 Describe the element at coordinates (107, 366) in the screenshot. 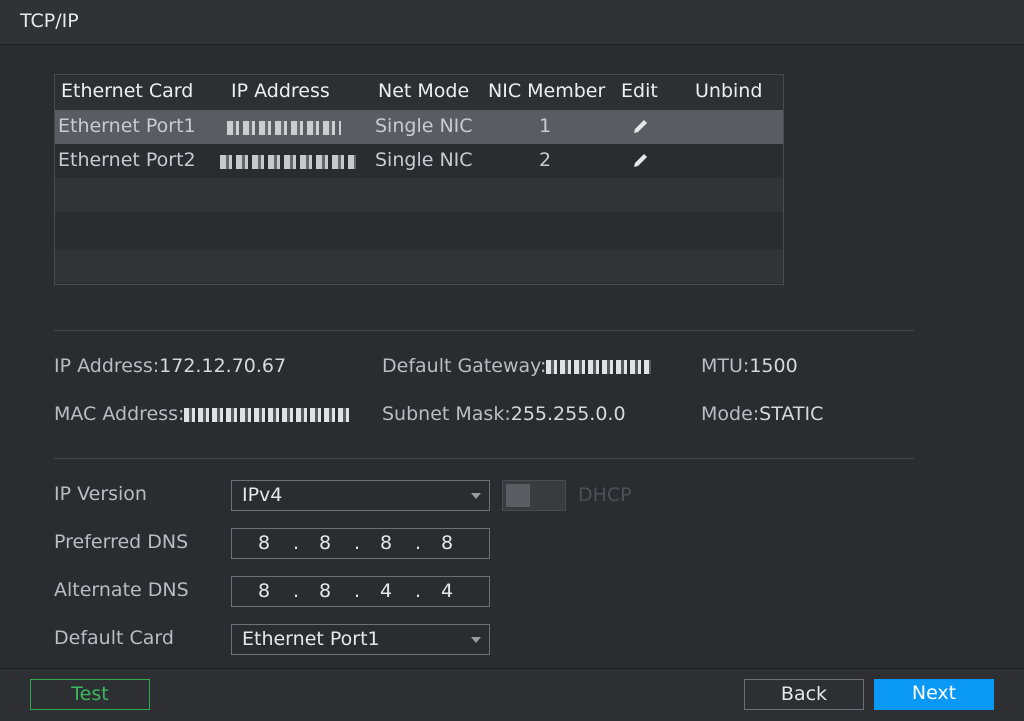

I see `ip-address-label: IP Address:` at that location.